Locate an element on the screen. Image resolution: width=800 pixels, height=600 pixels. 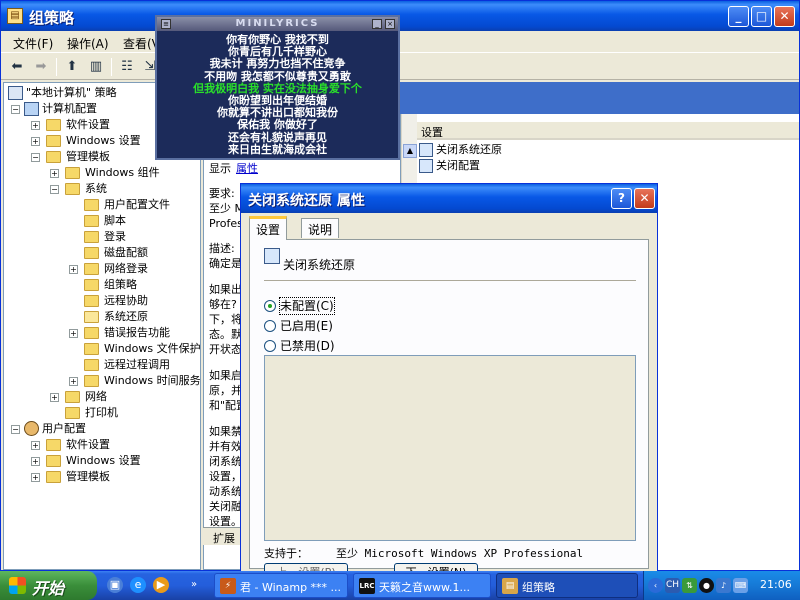
taskbar-button-gpedit: ▤ 组策略 is located at coordinates (567, 585).